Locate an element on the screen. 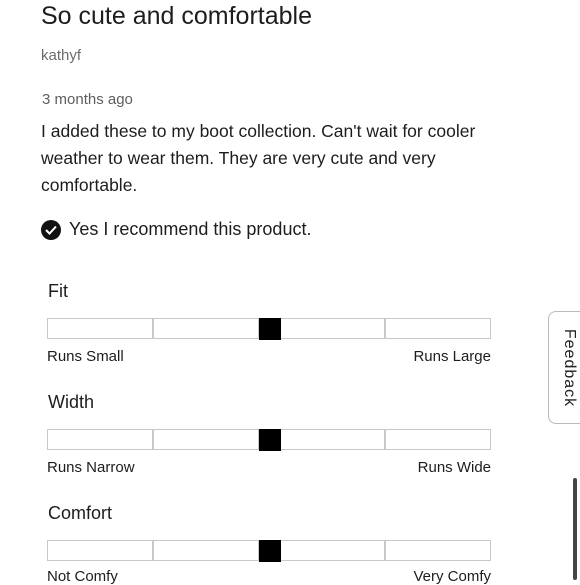 The height and width of the screenshot is (585, 580). comfort-high-label: Very Comfy is located at coordinates (452, 576).